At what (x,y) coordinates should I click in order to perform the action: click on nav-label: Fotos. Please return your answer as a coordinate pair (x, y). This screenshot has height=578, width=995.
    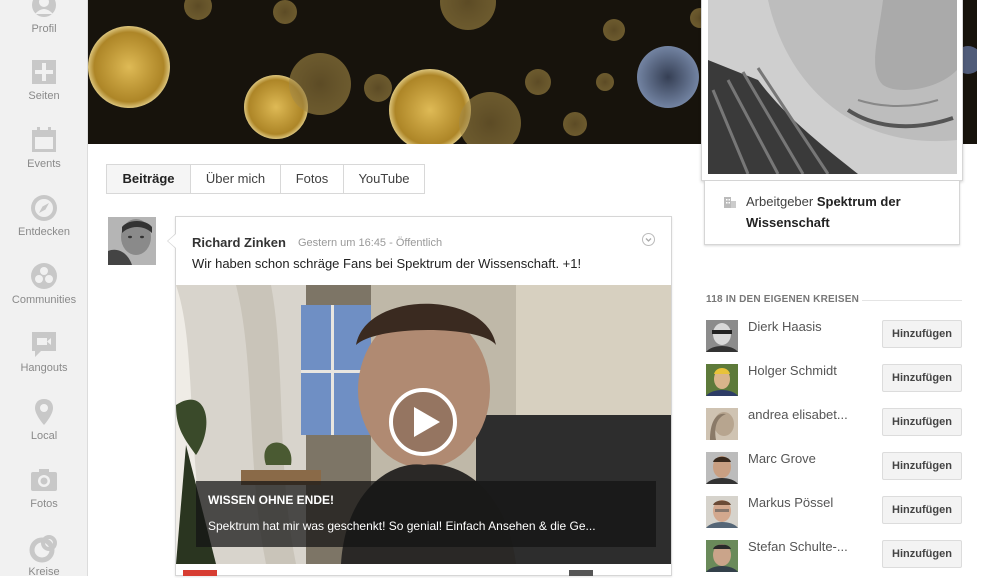
    Looking at the image, I should click on (44, 504).